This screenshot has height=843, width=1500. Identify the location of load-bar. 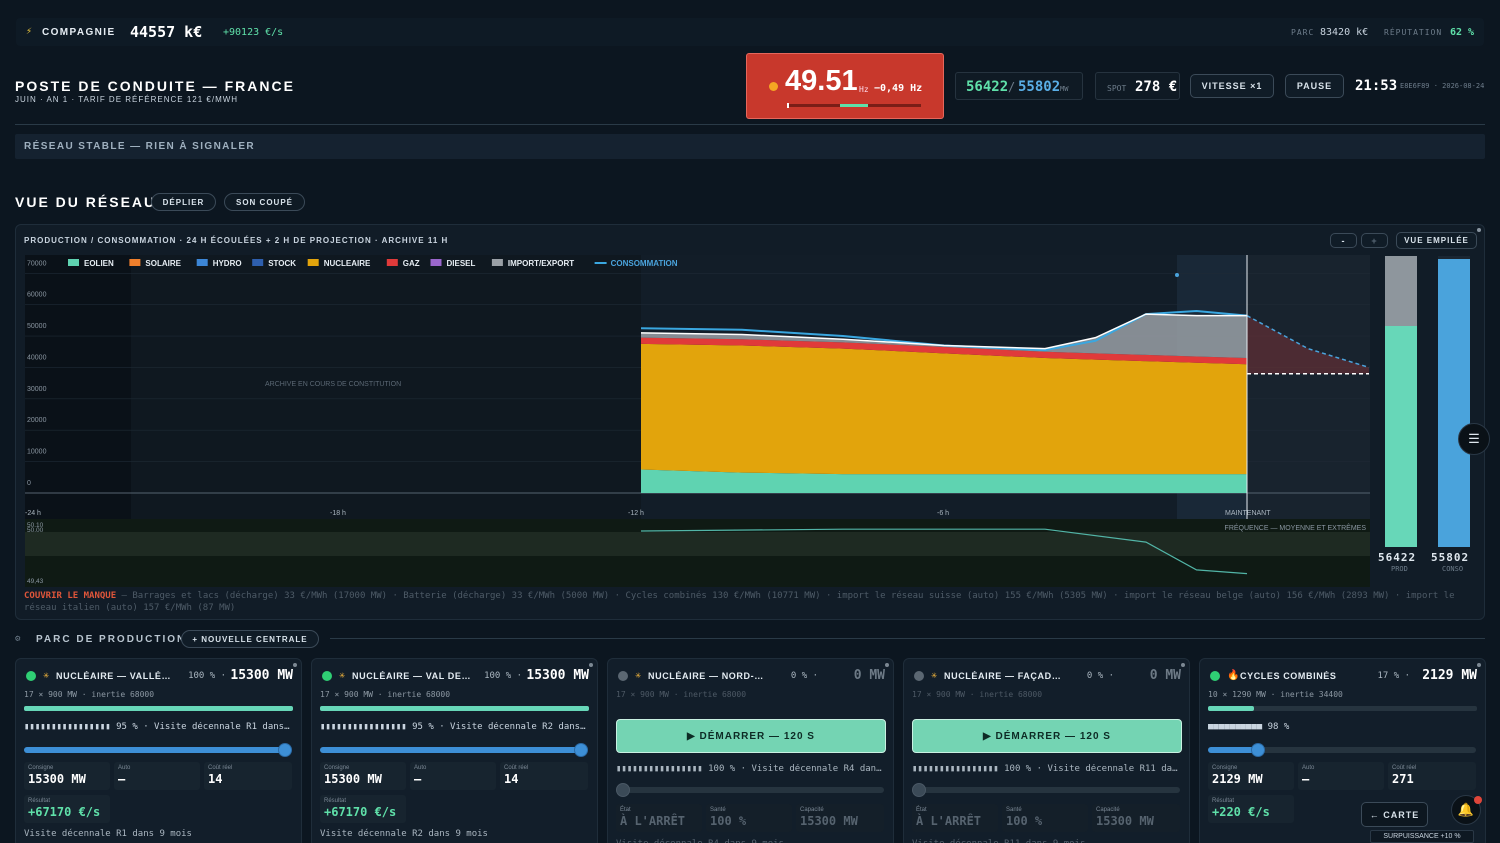
(1342, 708).